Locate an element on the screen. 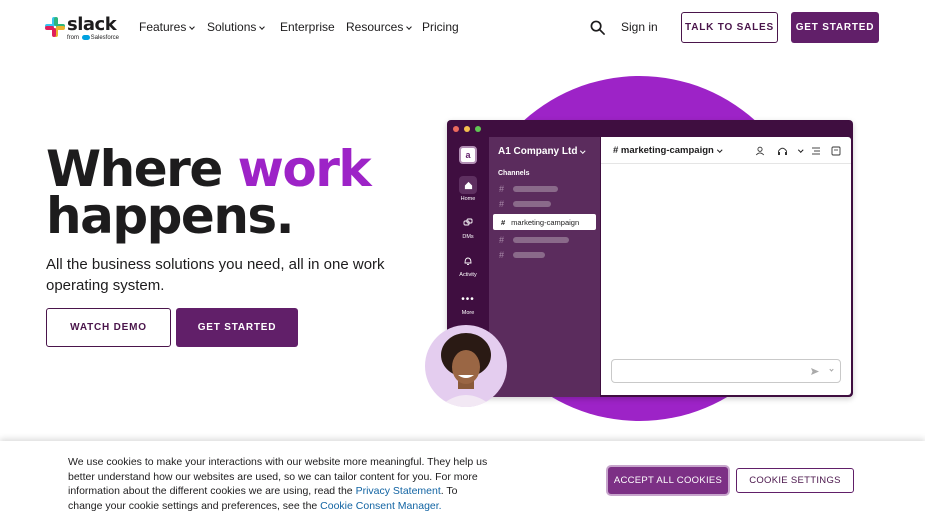 Image resolution: width=925 pixels, height=520 pixels. hero-title: Where work happens. is located at coordinates (209, 192).